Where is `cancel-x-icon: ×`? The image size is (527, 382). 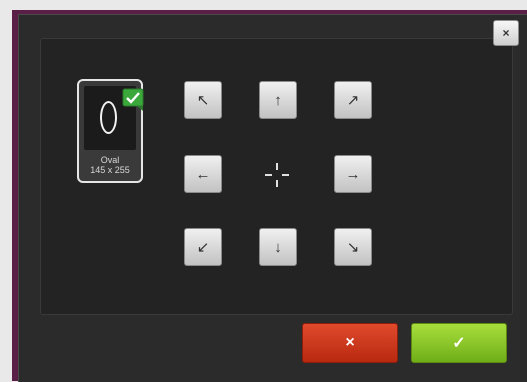 cancel-x-icon: × is located at coordinates (350, 342).